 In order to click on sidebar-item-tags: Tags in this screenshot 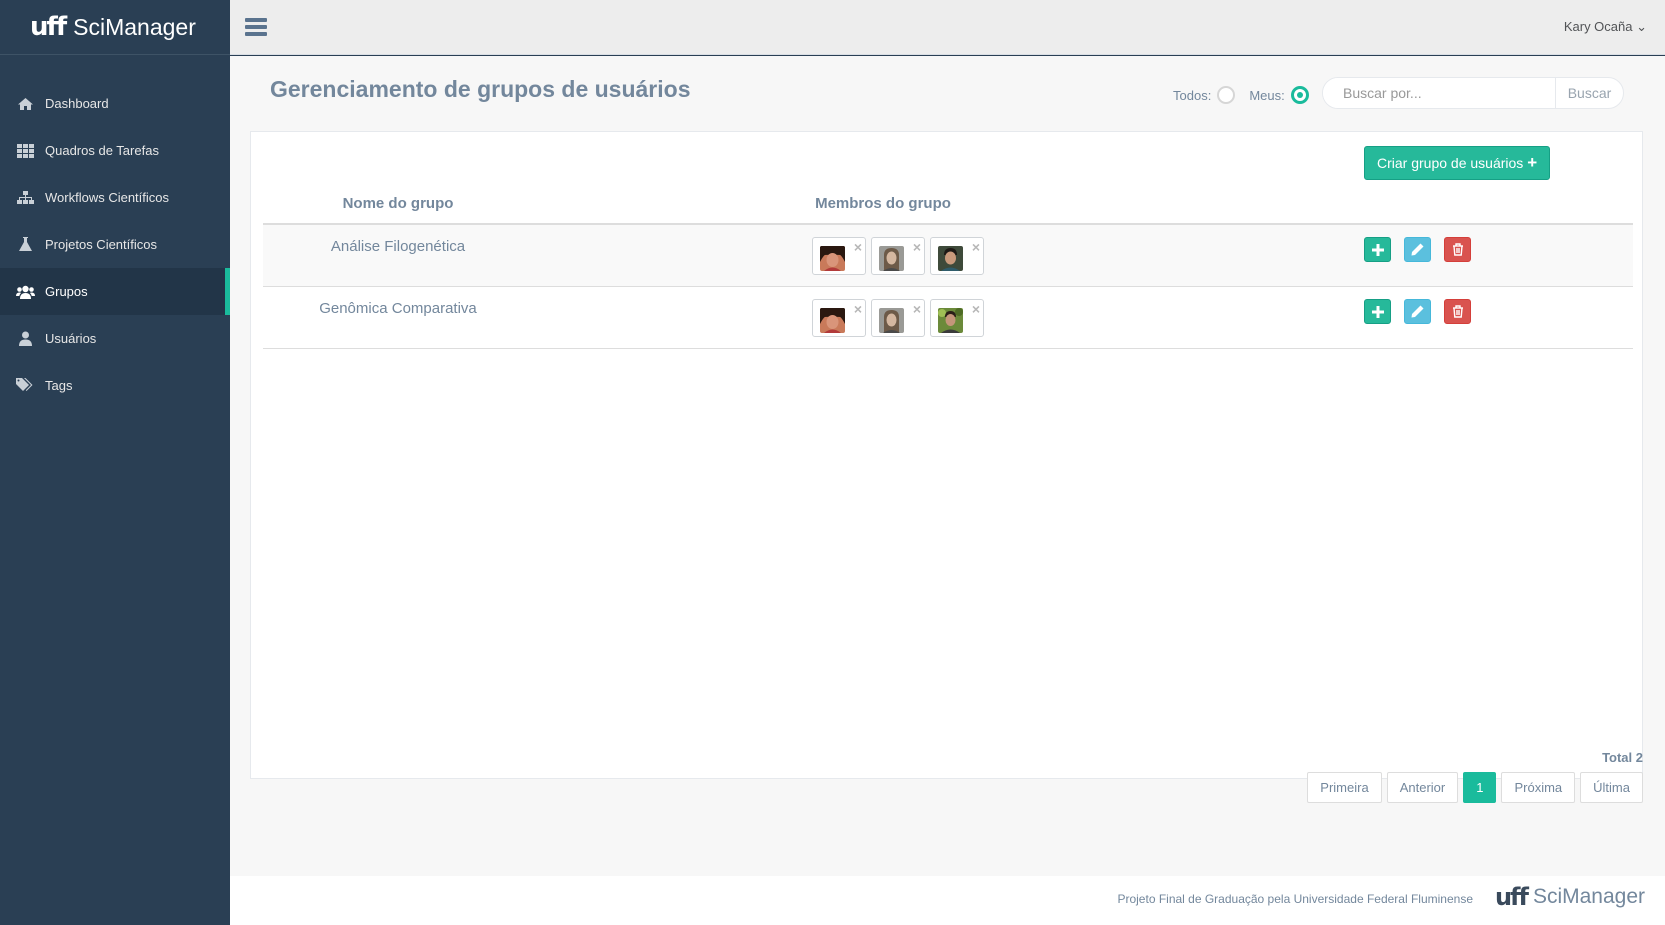, I will do `click(115, 385)`.